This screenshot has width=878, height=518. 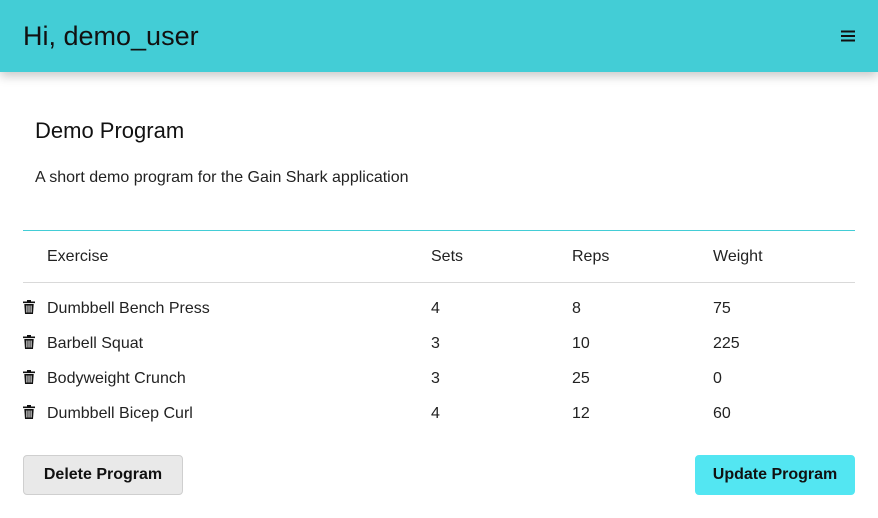 What do you see at coordinates (35, 257) in the screenshot?
I see `header-spacer` at bounding box center [35, 257].